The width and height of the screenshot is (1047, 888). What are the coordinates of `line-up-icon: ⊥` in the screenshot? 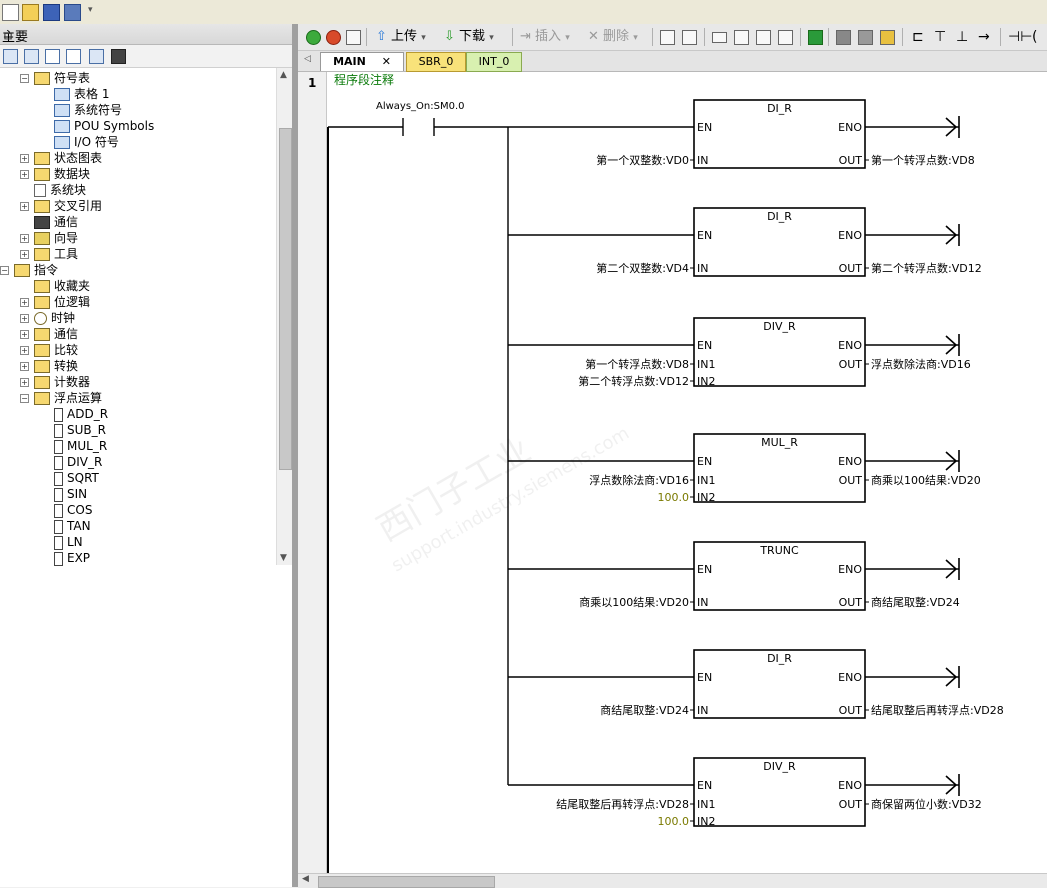 It's located at (962, 37).